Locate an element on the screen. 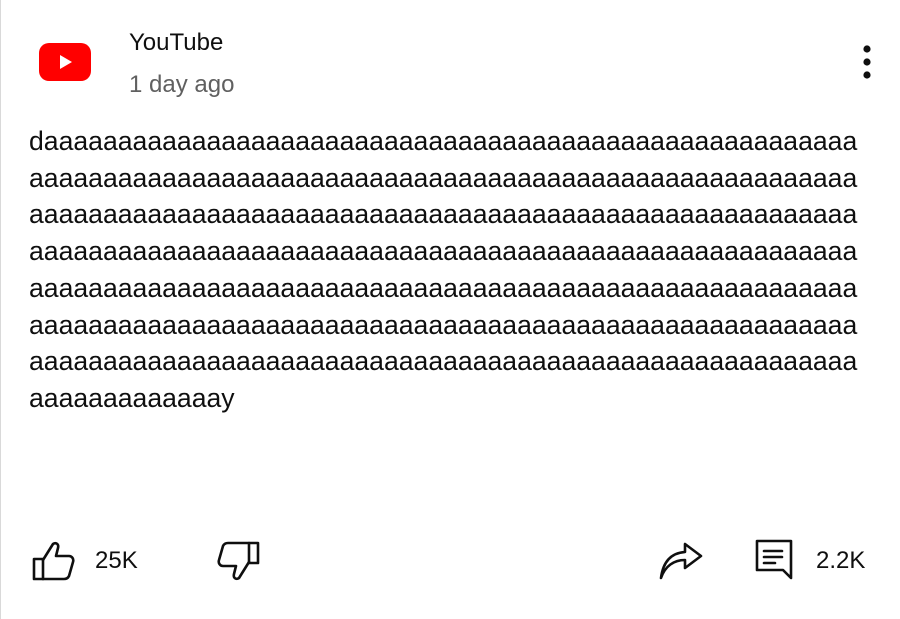  share-button is located at coordinates (681, 562).